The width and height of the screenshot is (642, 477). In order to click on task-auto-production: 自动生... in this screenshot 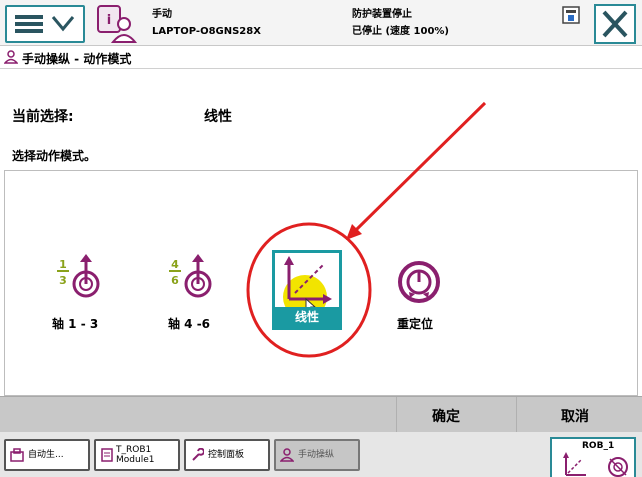, I will do `click(47, 455)`.